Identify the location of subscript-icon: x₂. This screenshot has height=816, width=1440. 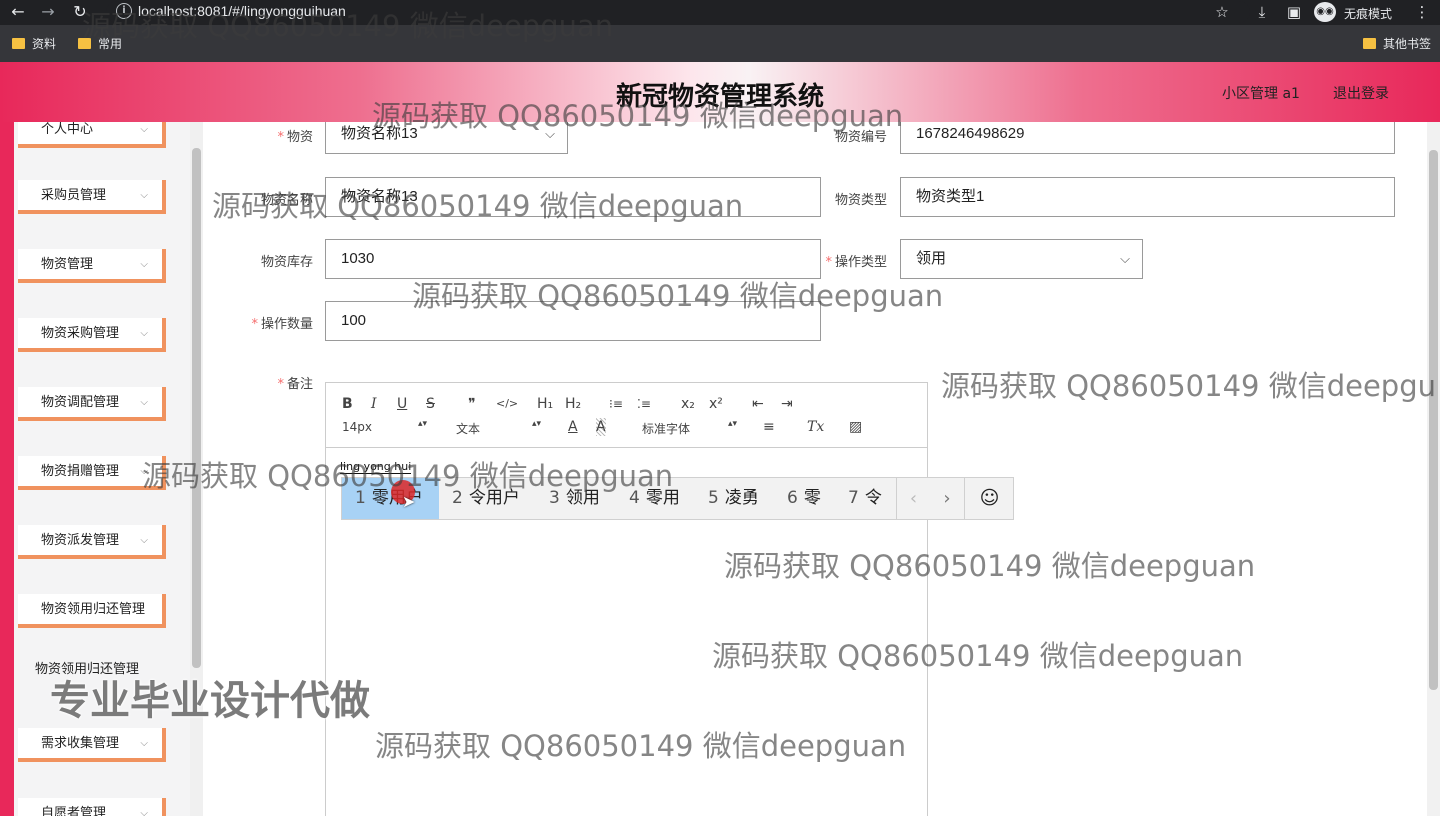
(688, 404).